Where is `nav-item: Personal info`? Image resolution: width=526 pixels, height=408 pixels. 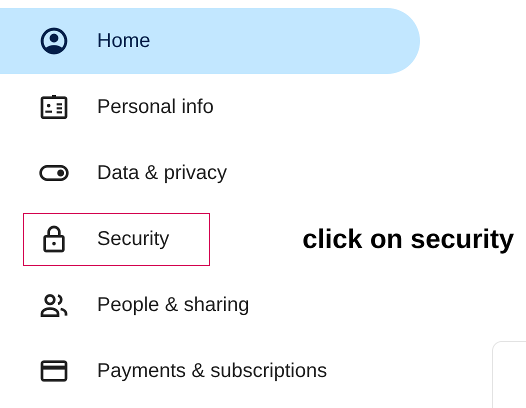
nav-item: Personal info is located at coordinates (119, 107).